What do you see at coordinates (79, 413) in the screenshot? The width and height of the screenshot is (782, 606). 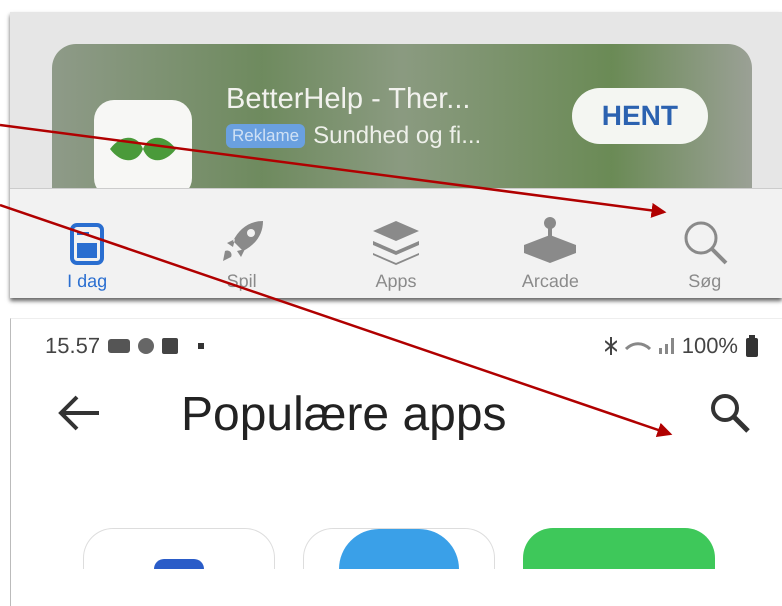 I see `back-arrow-icon` at bounding box center [79, 413].